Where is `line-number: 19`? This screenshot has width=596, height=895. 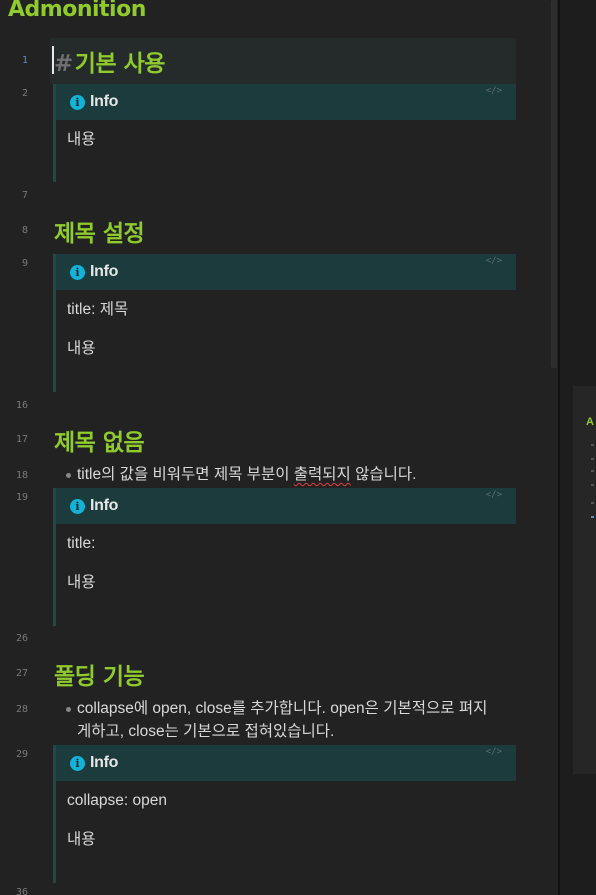
line-number: 19 is located at coordinates (21, 497).